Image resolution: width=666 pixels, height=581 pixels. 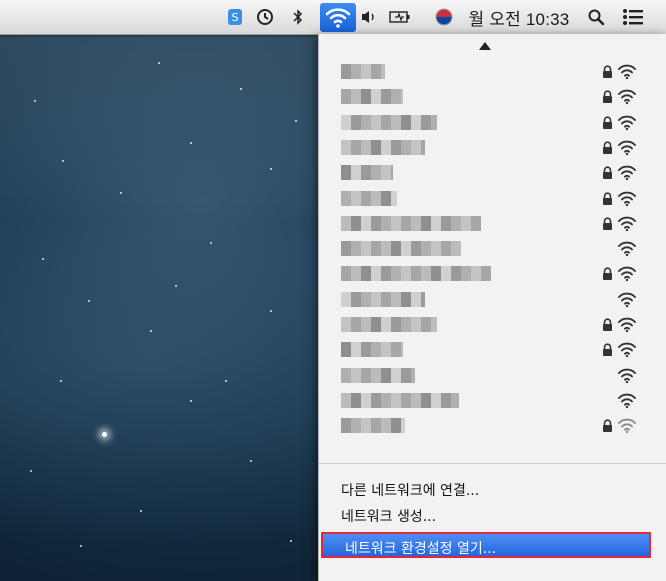 What do you see at coordinates (485, 46) in the screenshot?
I see `scroll-up-arrow-icon` at bounding box center [485, 46].